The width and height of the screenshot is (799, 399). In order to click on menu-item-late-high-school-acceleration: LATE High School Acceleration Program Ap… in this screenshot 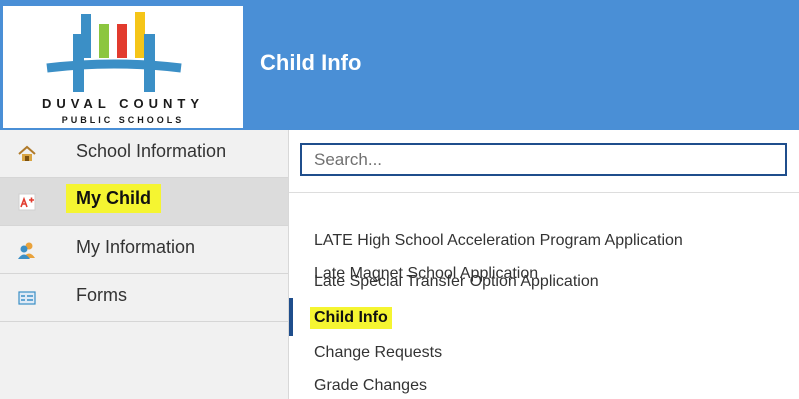, I will do `click(498, 241)`.